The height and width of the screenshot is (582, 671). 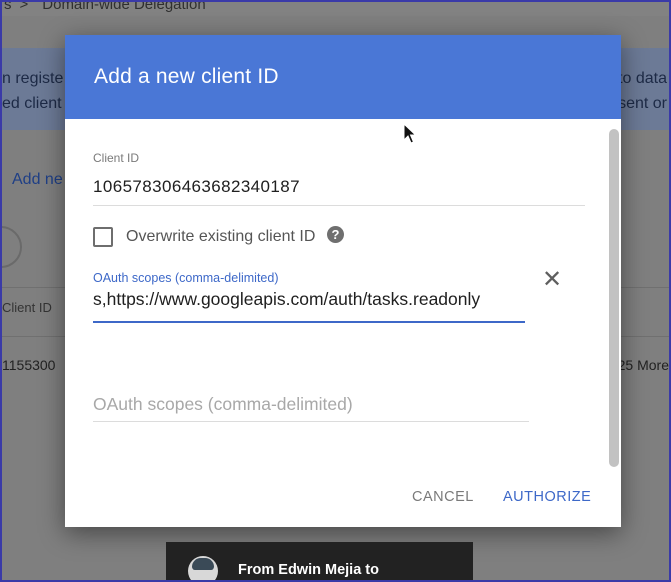 I want to click on overwrite-checkbox, so click(x=103, y=237).